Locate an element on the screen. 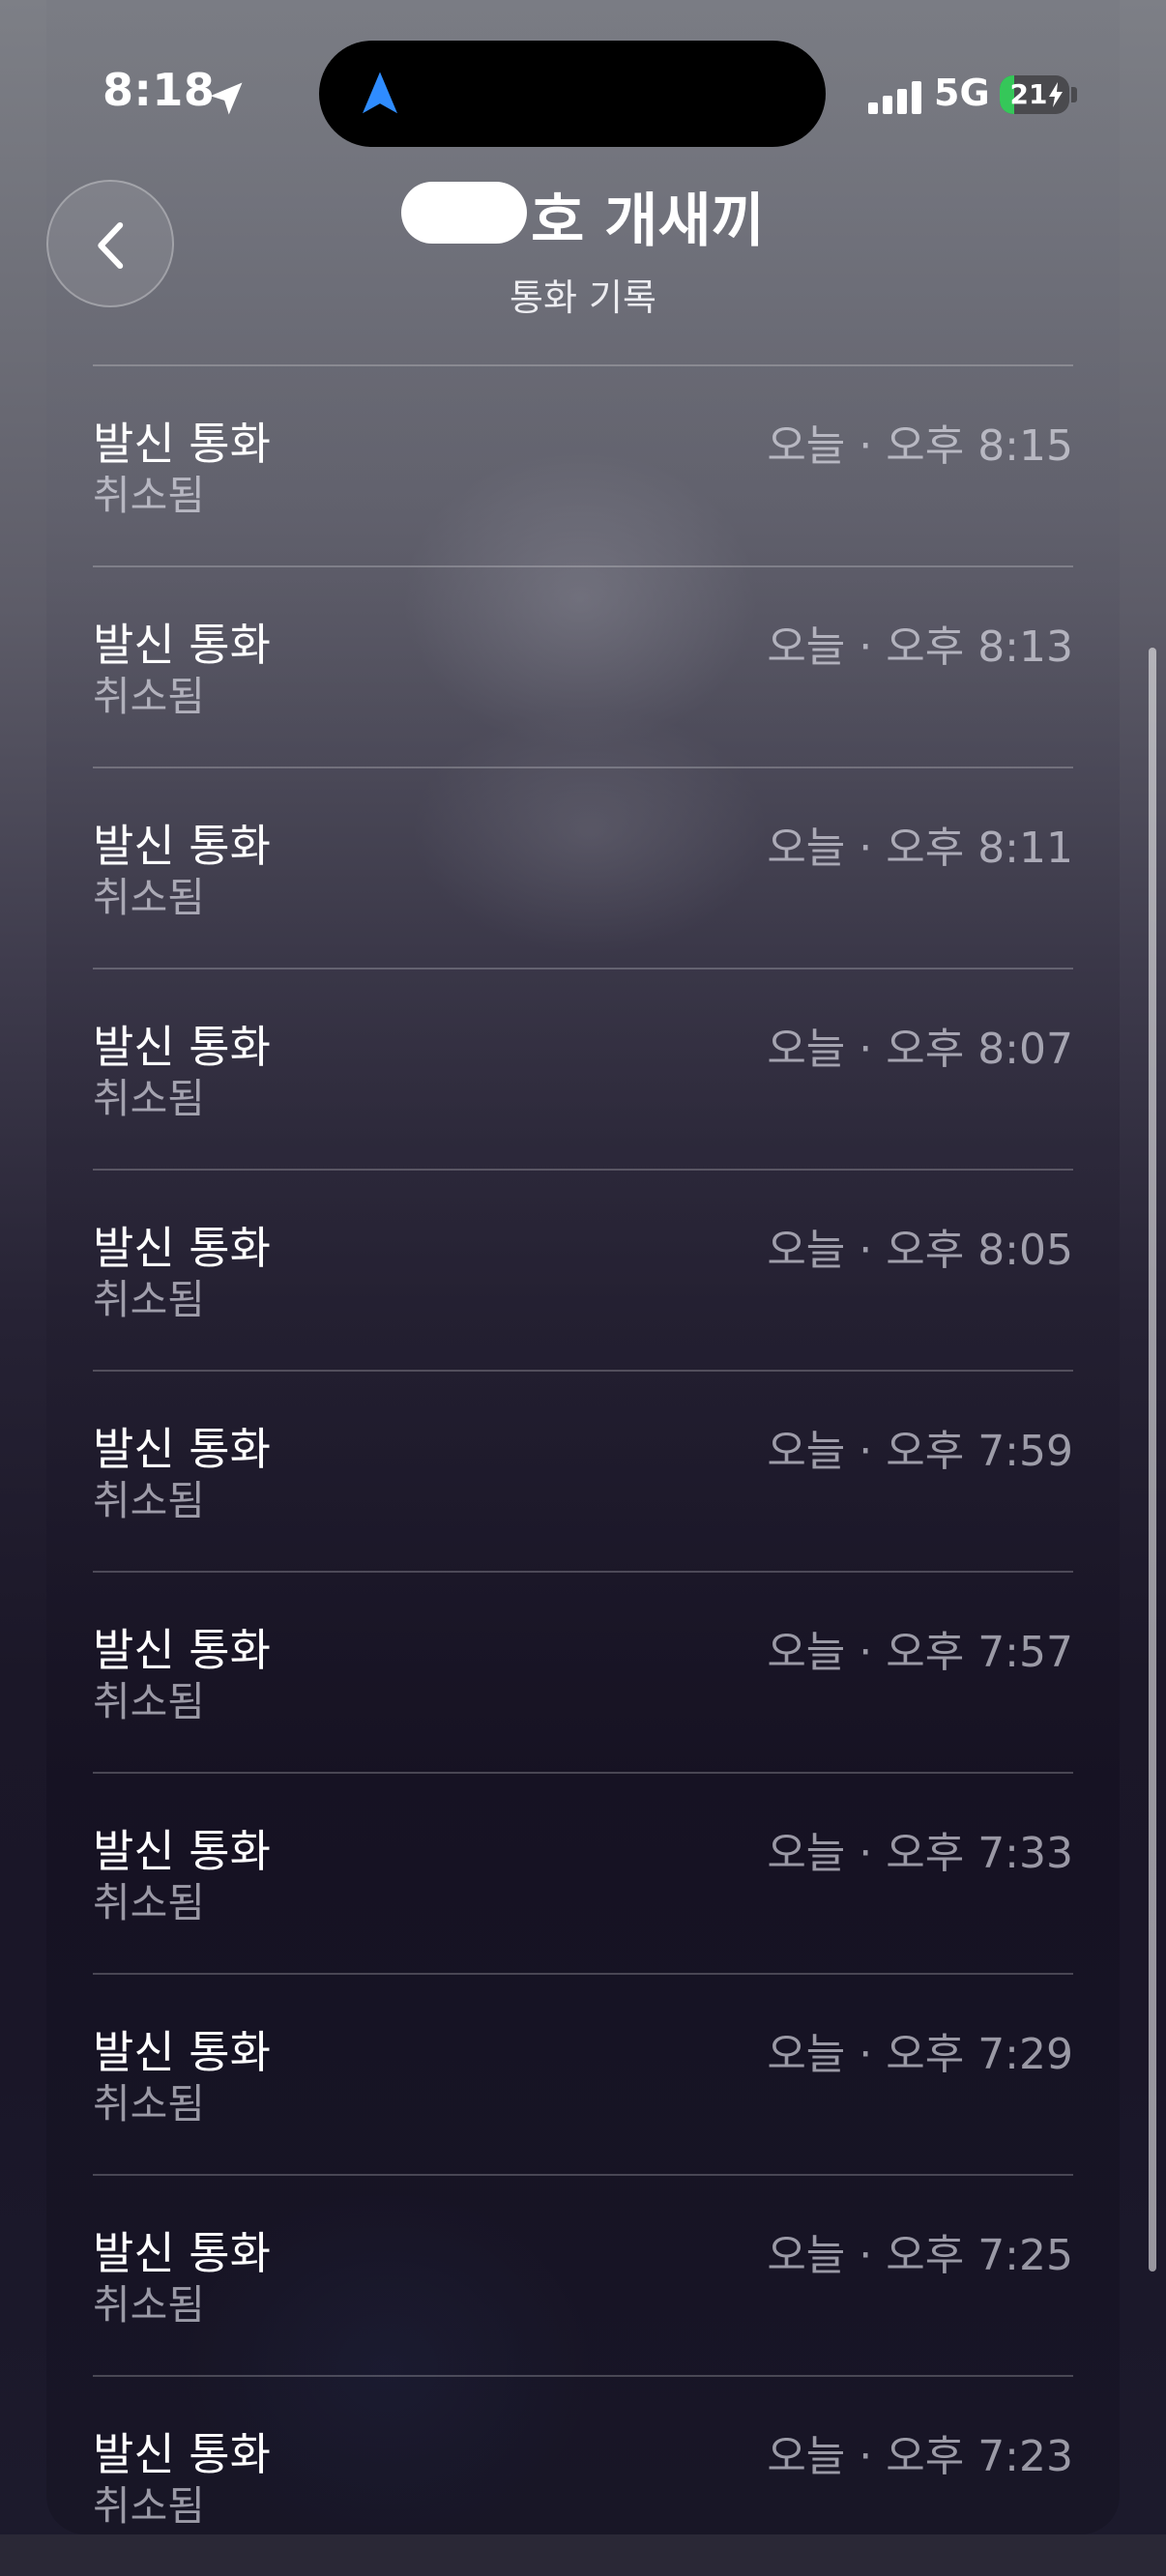 This screenshot has width=1166, height=2576. call-time: 오늘 · 오후 8:11 is located at coordinates (920, 848).